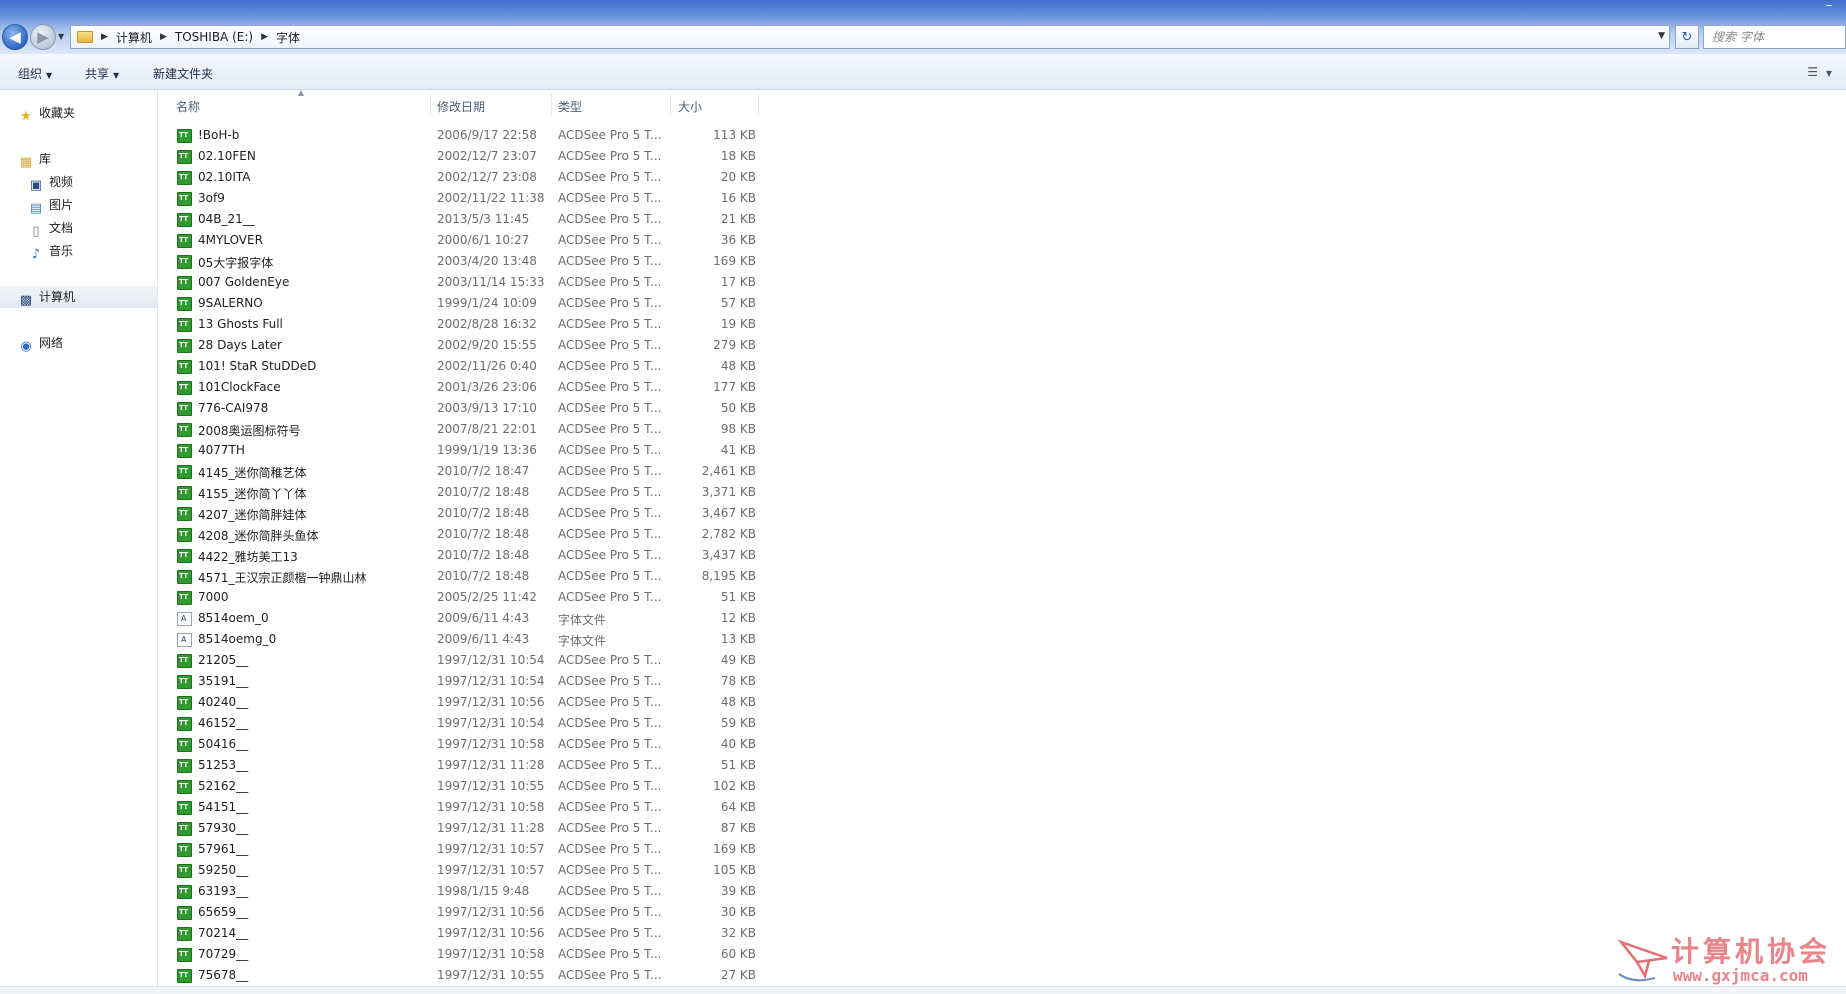  Describe the element at coordinates (102, 73) in the screenshot. I see `share-button: 共享 ▼` at that location.